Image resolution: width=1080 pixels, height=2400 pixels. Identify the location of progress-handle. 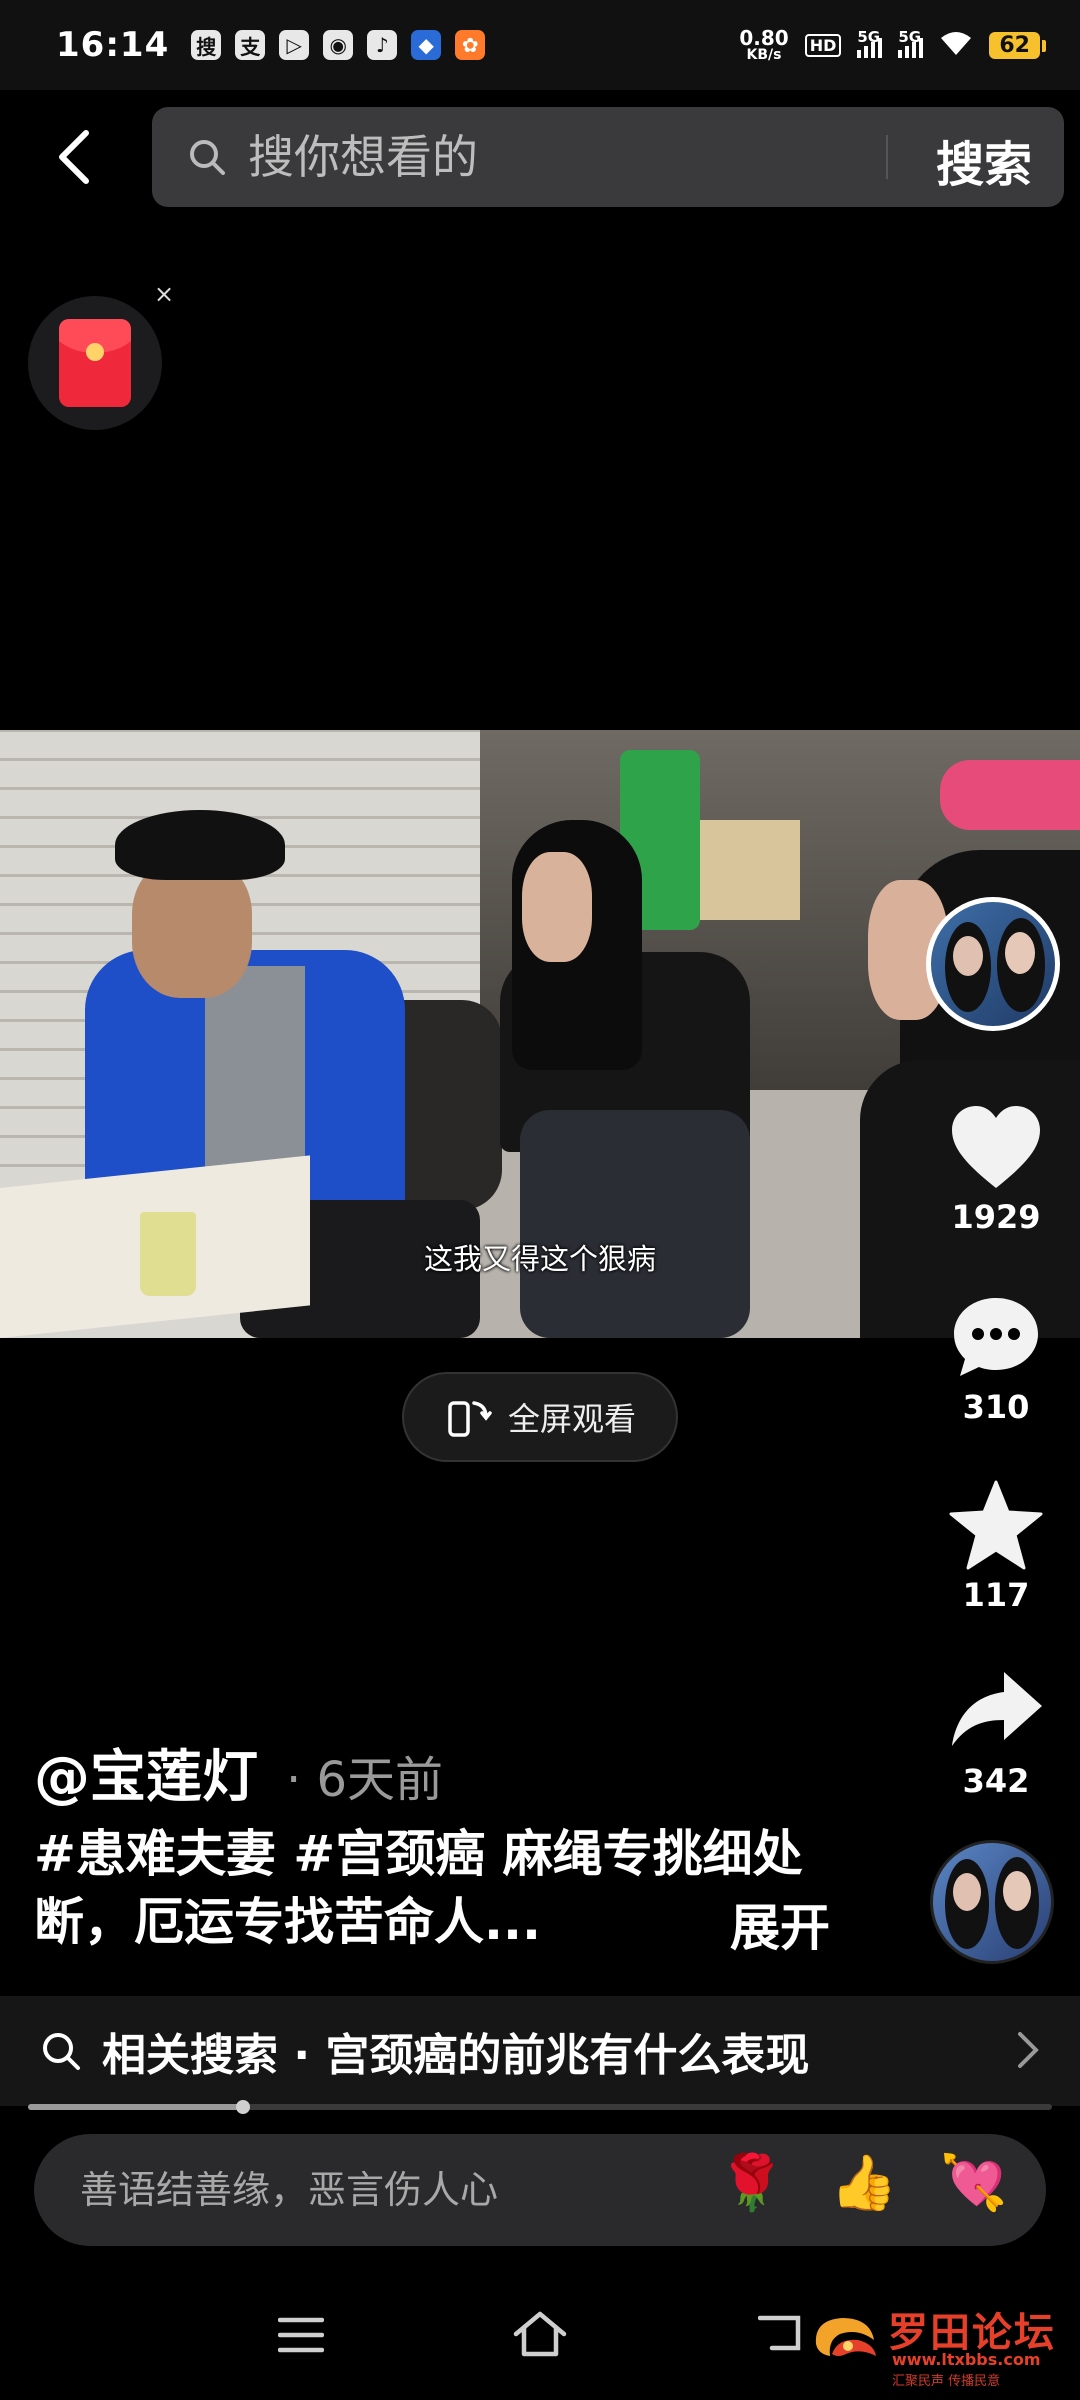
(243, 2107).